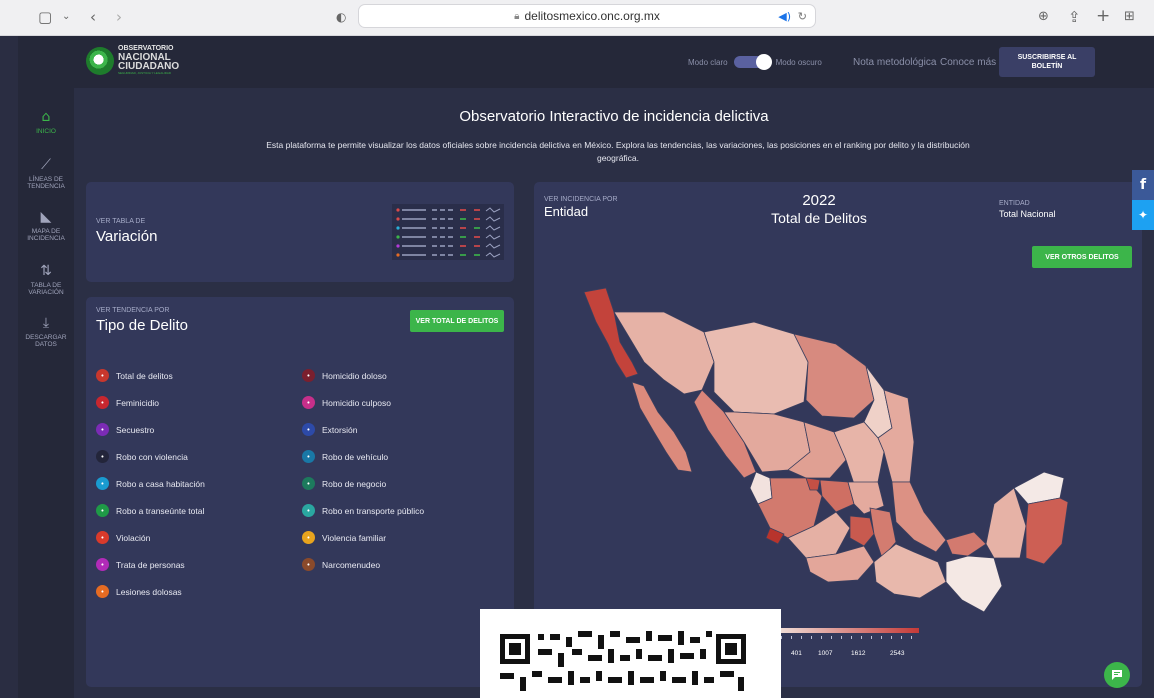 The image size is (1154, 698). Describe the element at coordinates (102, 510) in the screenshot. I see `pedestrian-robbery-icon: •` at that location.